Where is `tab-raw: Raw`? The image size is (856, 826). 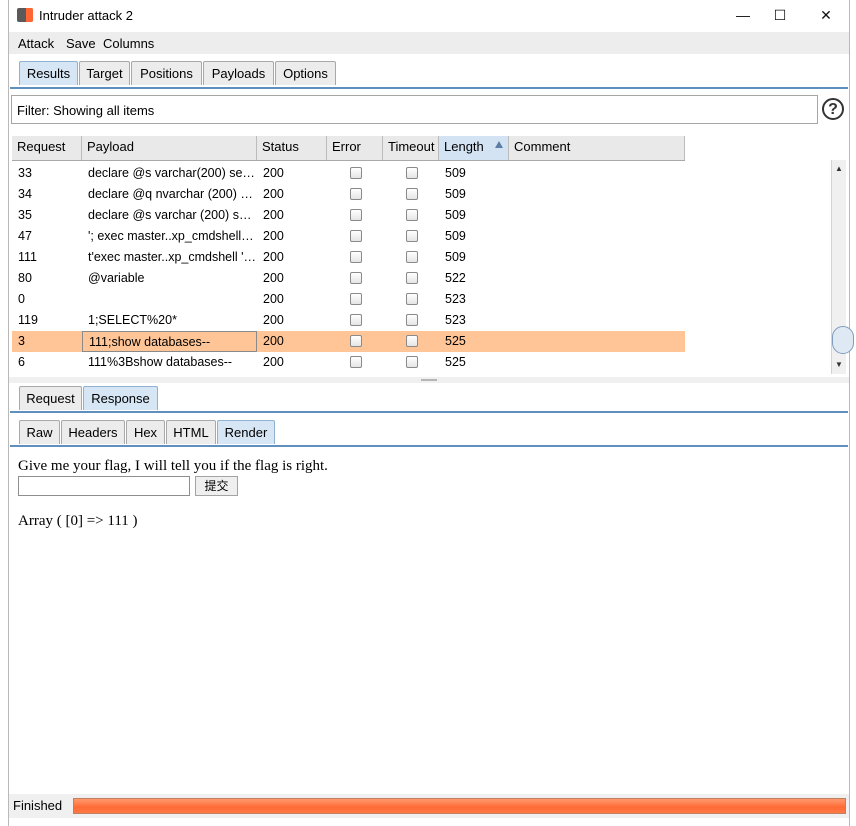 tab-raw: Raw is located at coordinates (39, 432).